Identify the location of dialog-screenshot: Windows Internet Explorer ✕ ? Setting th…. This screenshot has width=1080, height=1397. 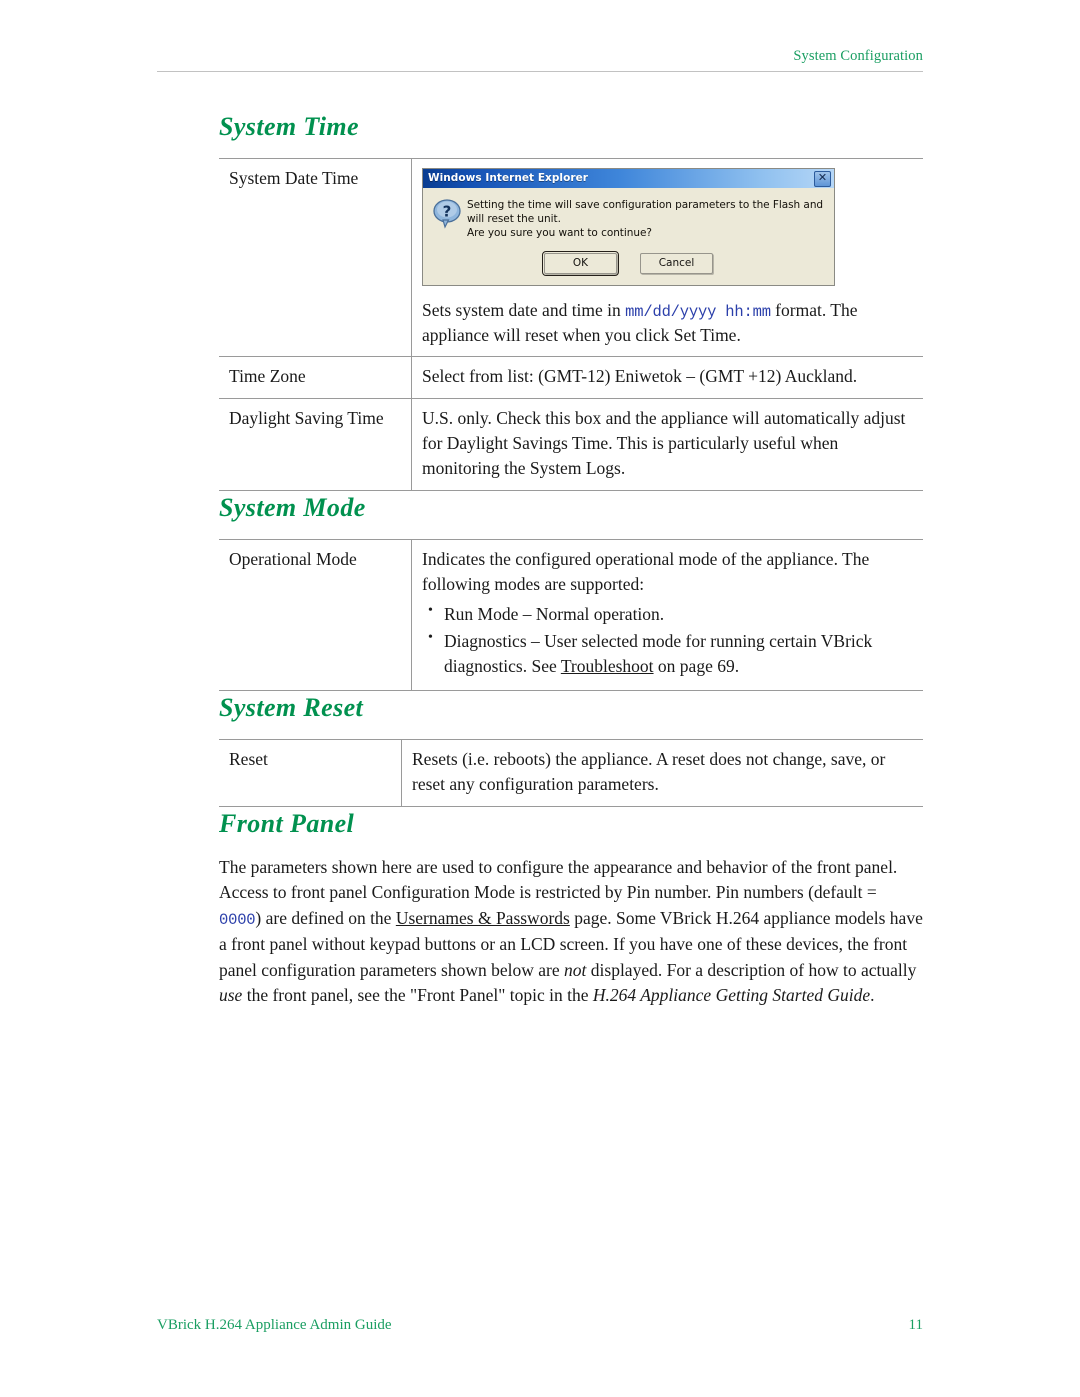
(669, 227).